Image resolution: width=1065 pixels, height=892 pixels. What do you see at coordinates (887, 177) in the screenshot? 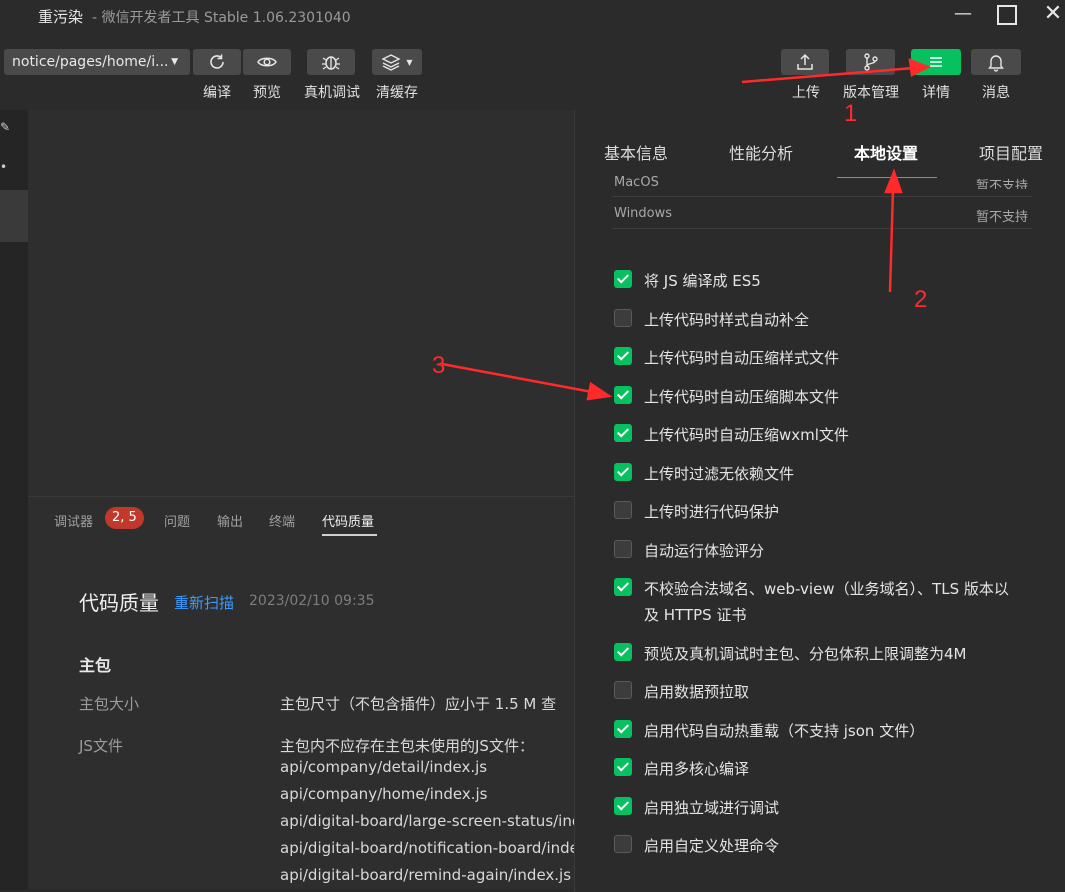
I see `tab-active-indicator` at bounding box center [887, 177].